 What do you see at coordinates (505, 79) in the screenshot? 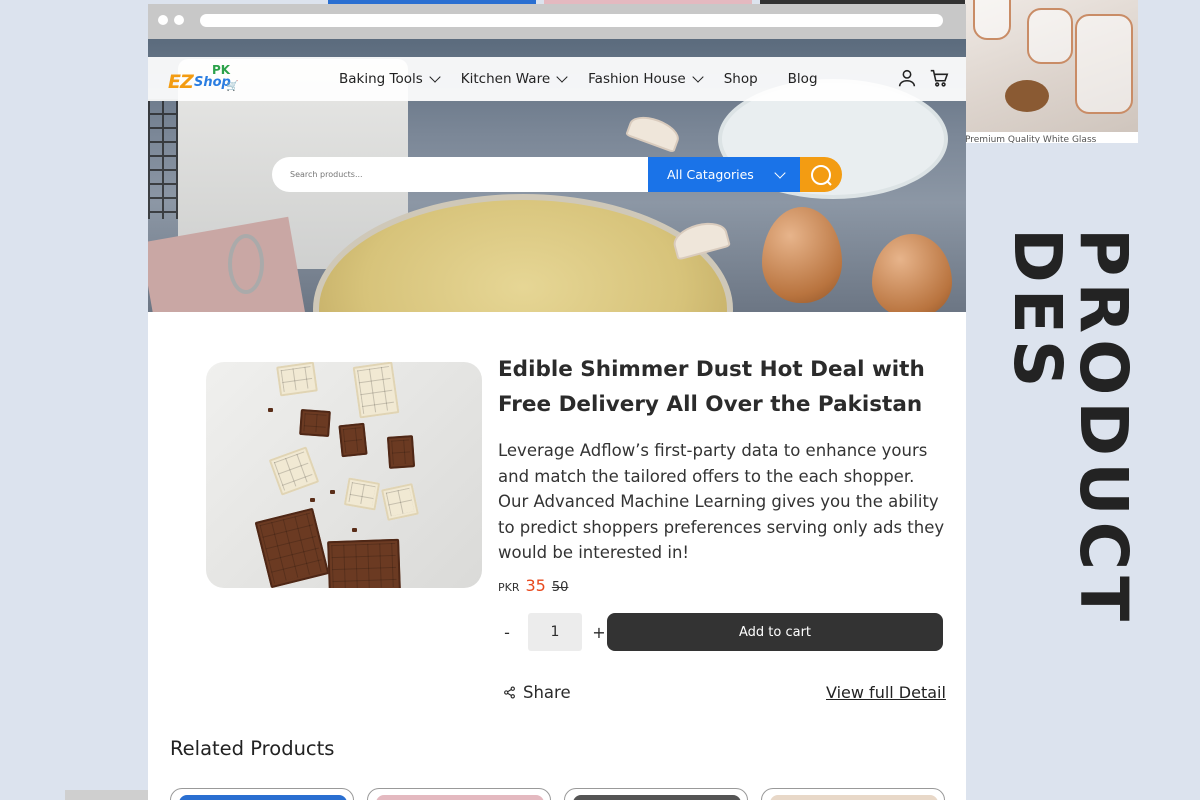
I see `menu-label: Kitchen Ware` at bounding box center [505, 79].